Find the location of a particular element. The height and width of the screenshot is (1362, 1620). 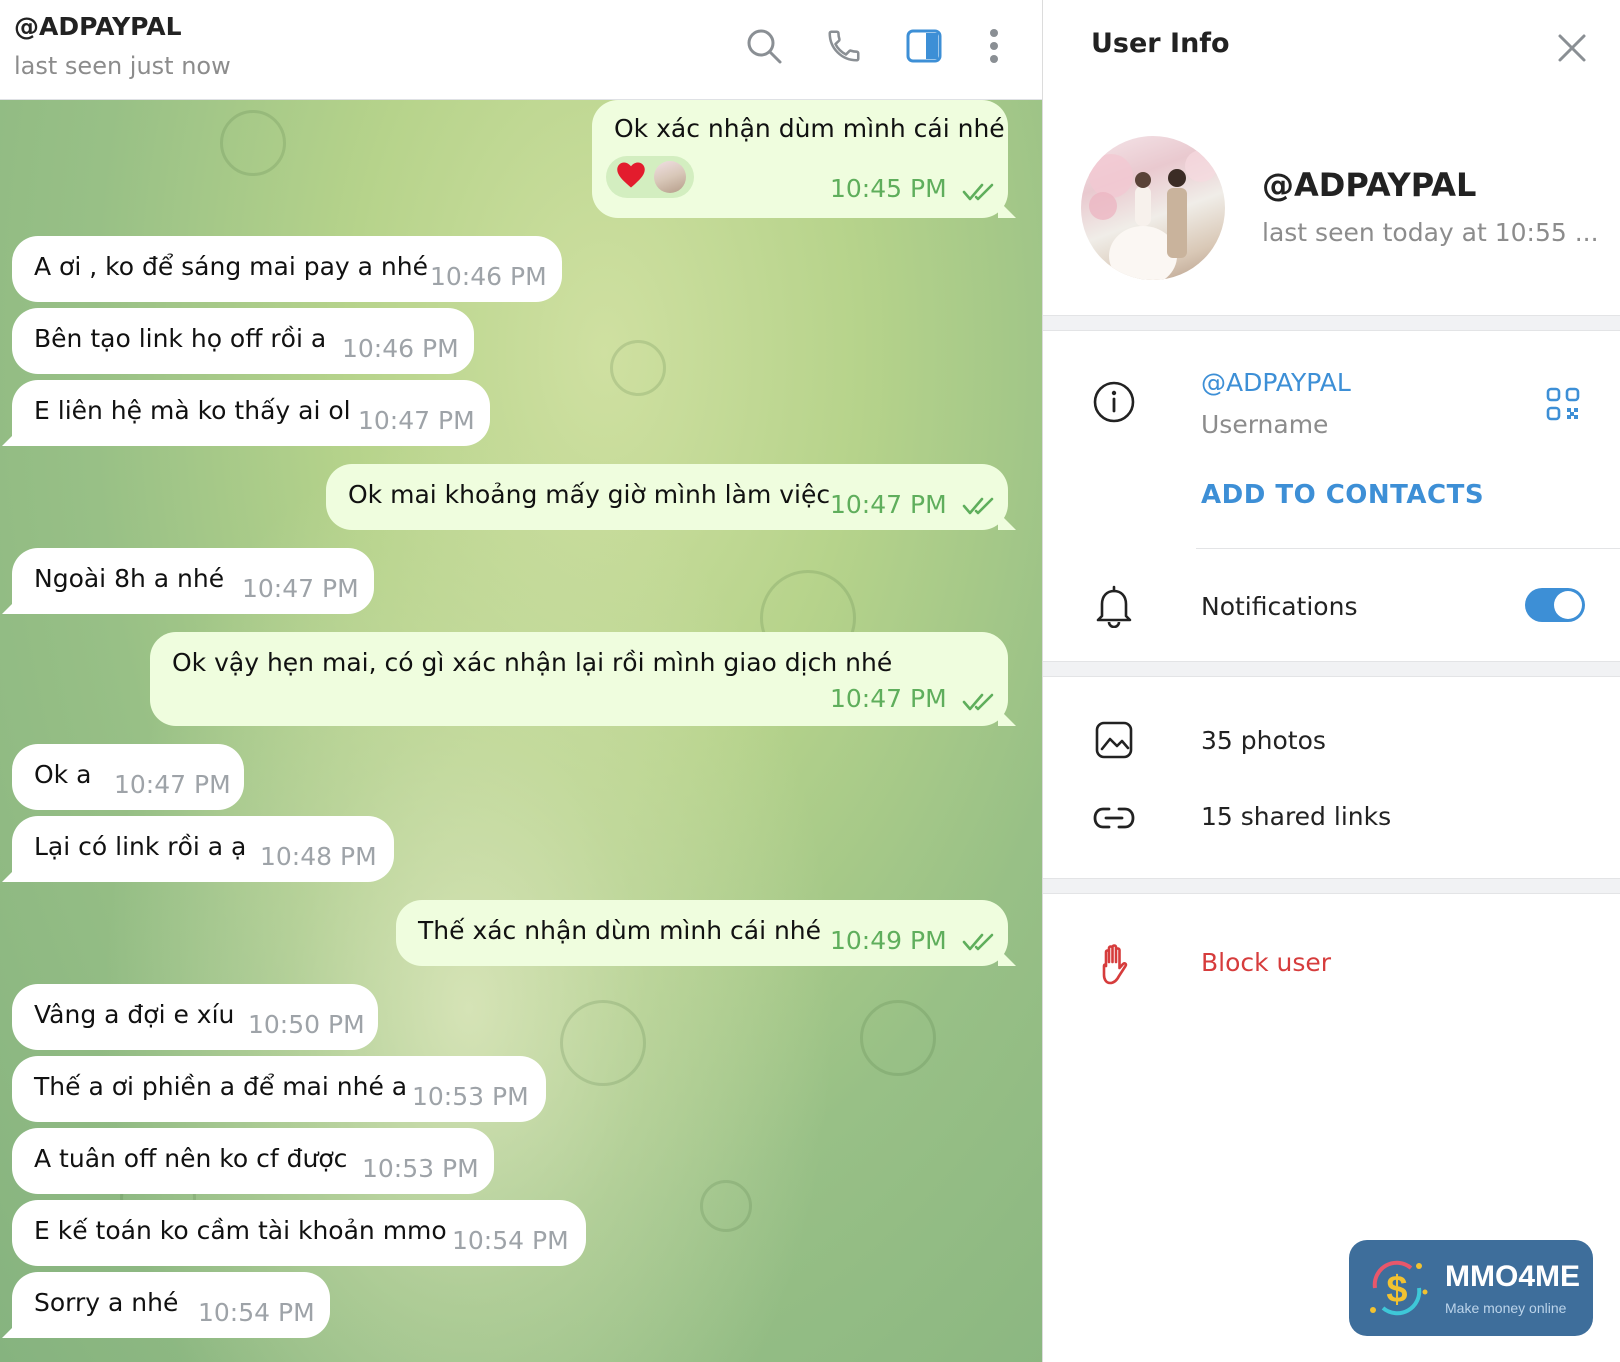

info-icon is located at coordinates (1114, 402).